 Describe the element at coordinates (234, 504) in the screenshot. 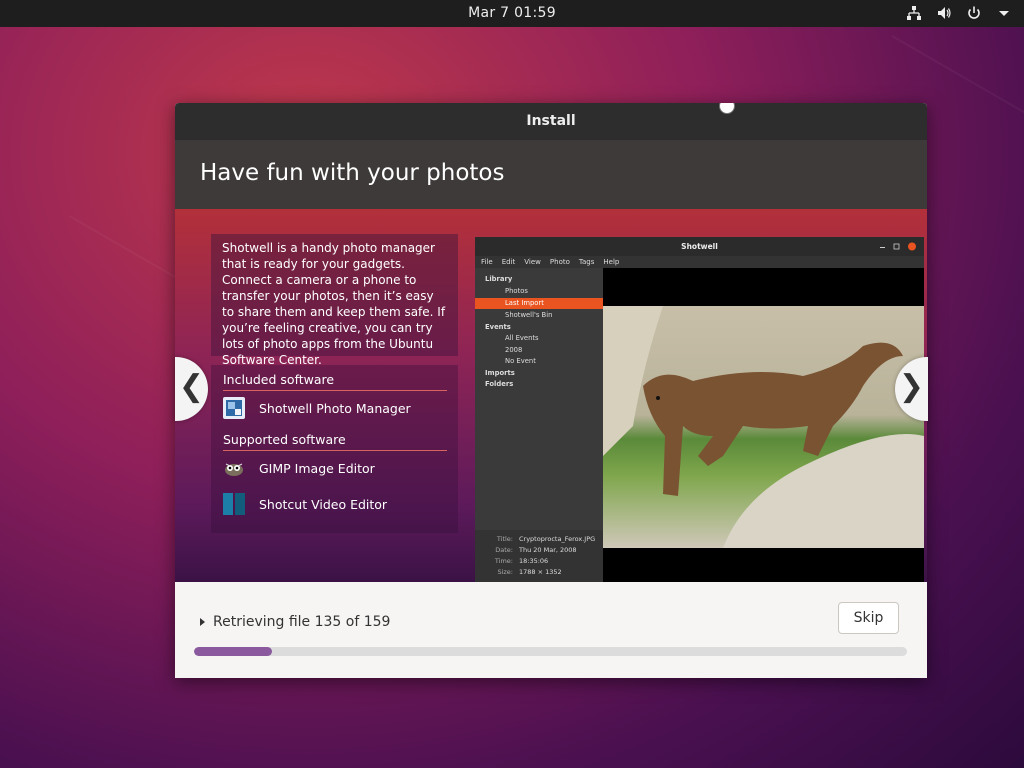

I see `shotcut-icon` at that location.